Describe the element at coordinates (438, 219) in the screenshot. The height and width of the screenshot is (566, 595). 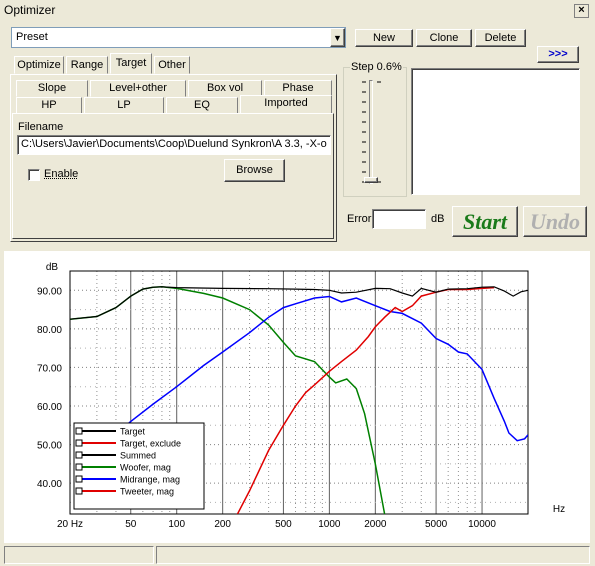
I see `error-unit: dB` at that location.